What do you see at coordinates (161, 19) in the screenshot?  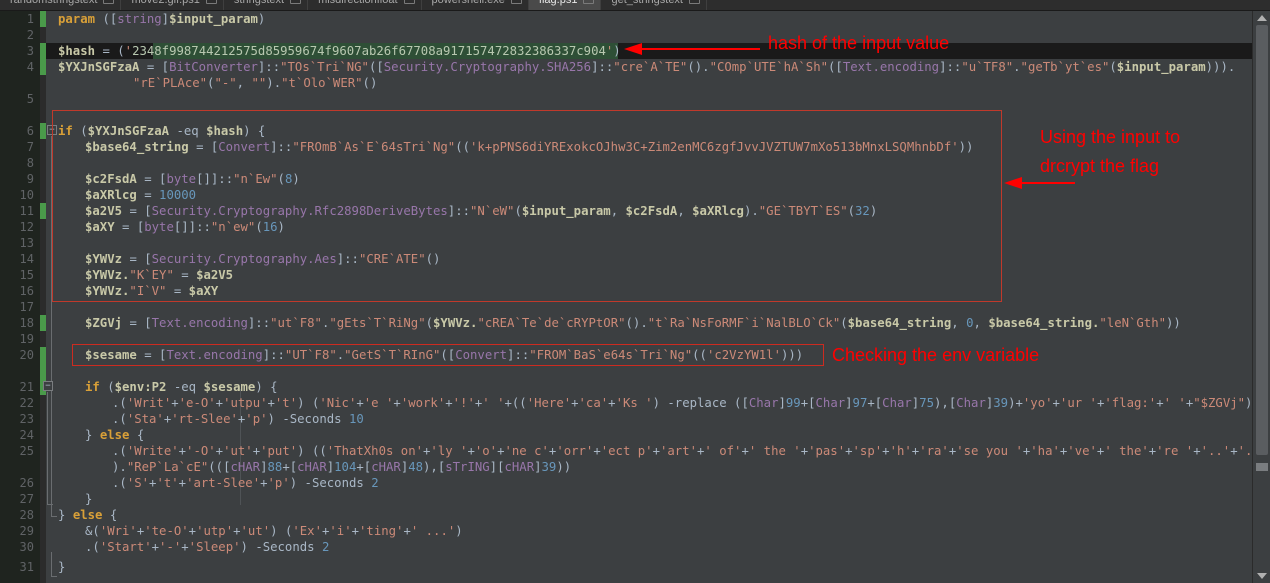 I see `code-line-1: param ([string]$input_param)` at bounding box center [161, 19].